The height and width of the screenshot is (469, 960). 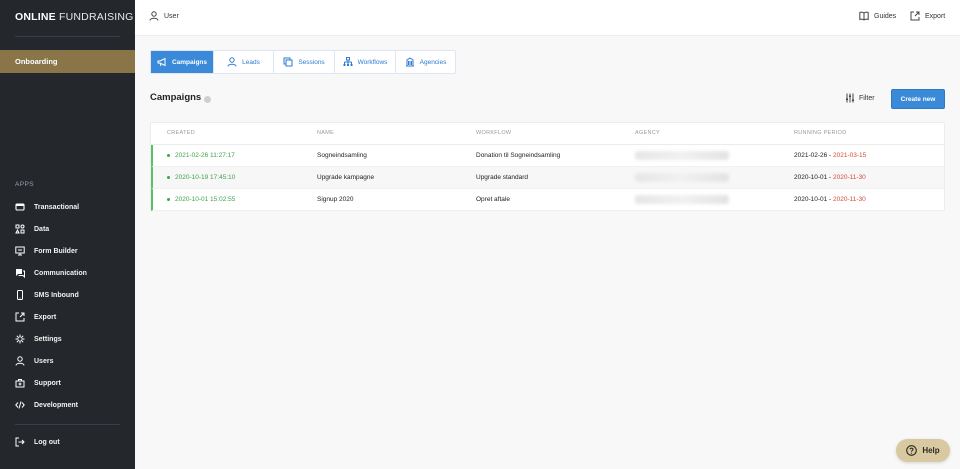 I want to click on header-created: CREATED, so click(x=181, y=133).